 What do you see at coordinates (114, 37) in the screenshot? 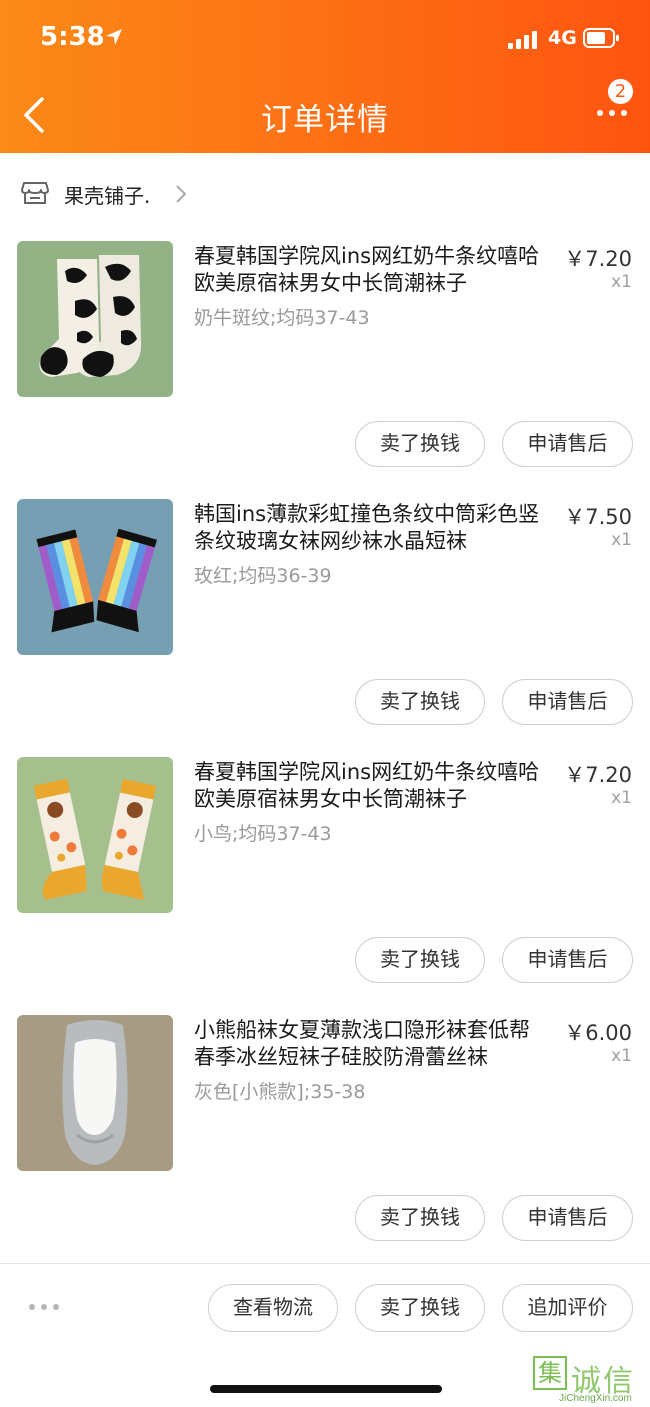
I see `location-arrow-icon` at bounding box center [114, 37].